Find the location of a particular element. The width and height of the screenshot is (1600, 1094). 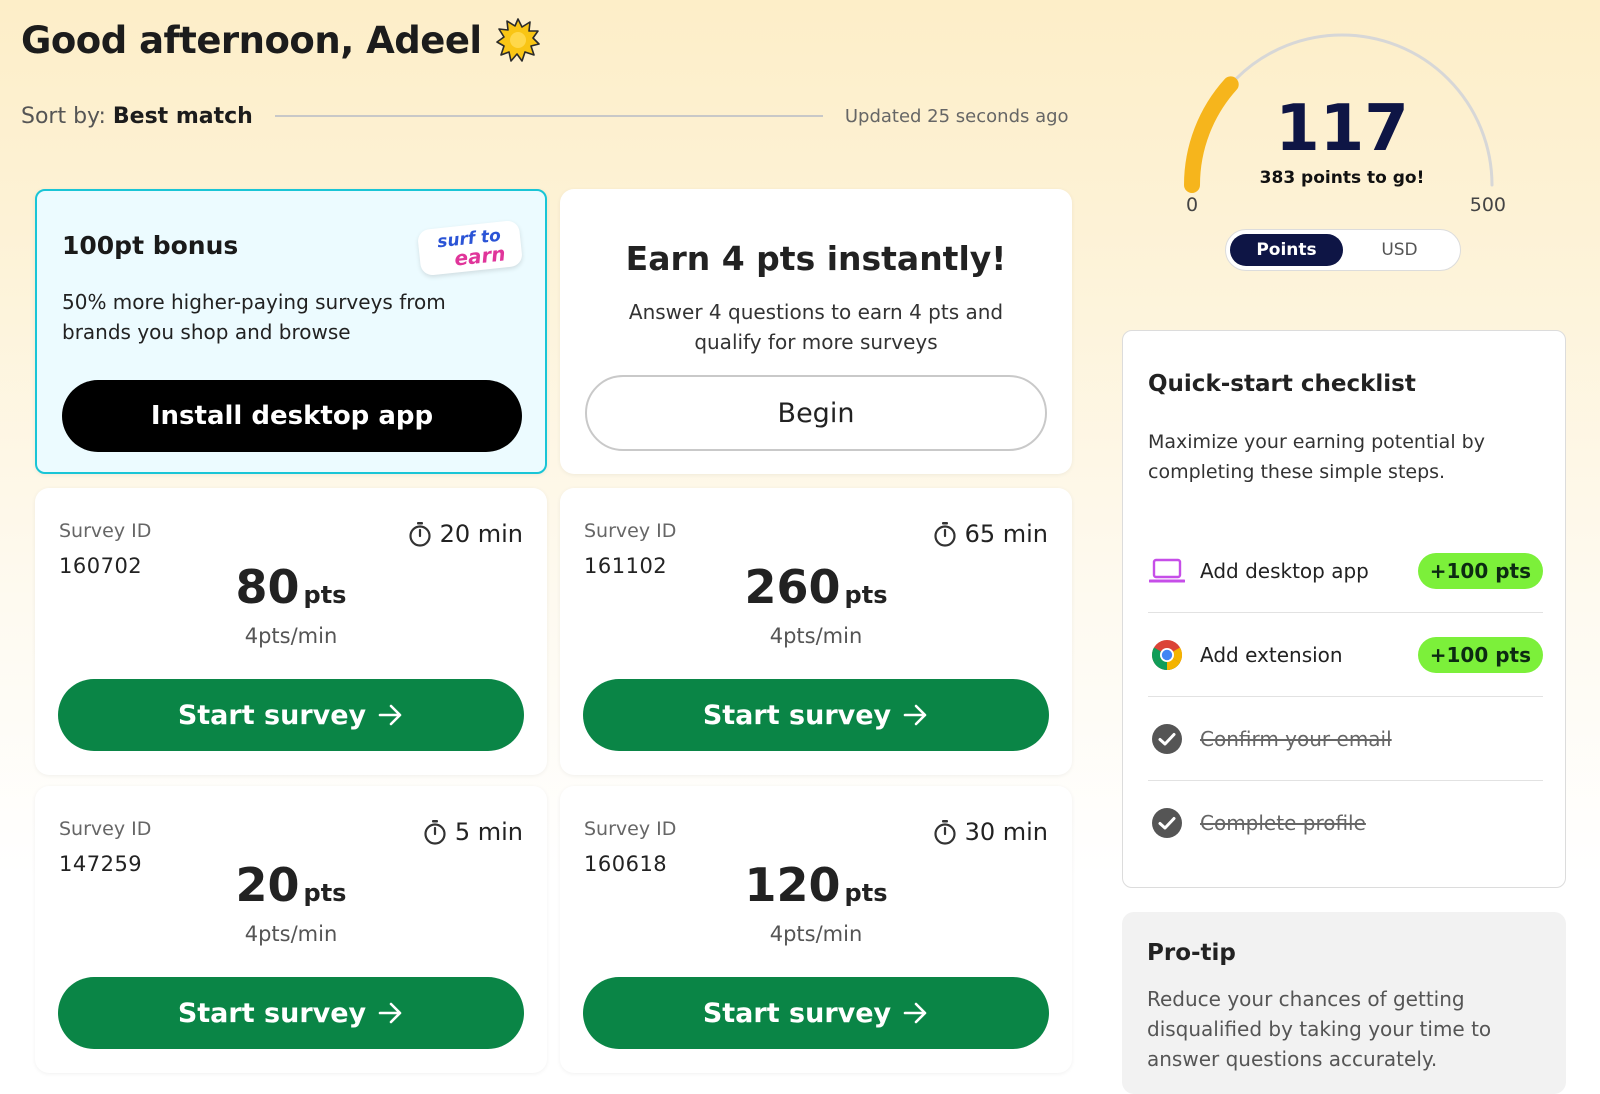

install-desktop-app-button: Install desktop app is located at coordinates (292, 416).